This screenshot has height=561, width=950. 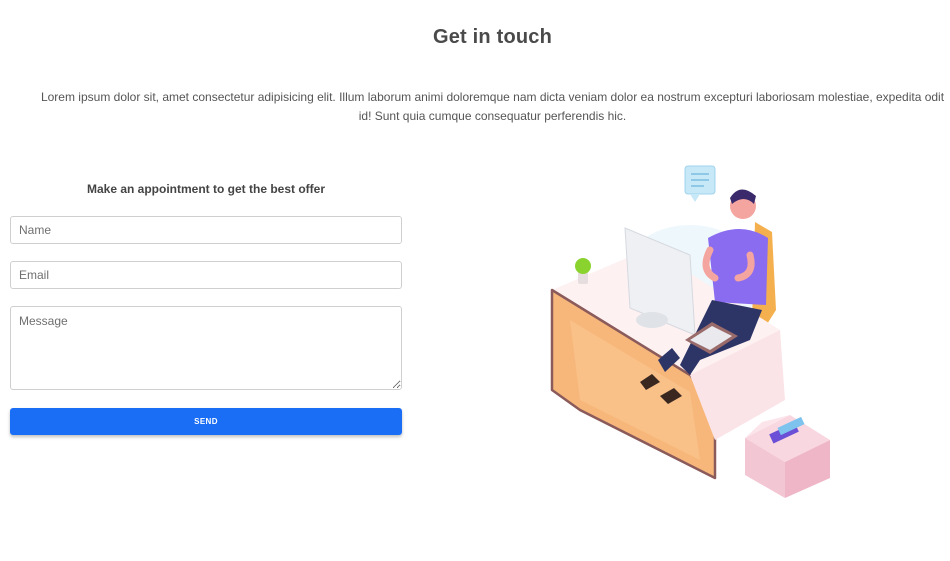 What do you see at coordinates (206, 421) in the screenshot?
I see `send-button: SEND` at bounding box center [206, 421].